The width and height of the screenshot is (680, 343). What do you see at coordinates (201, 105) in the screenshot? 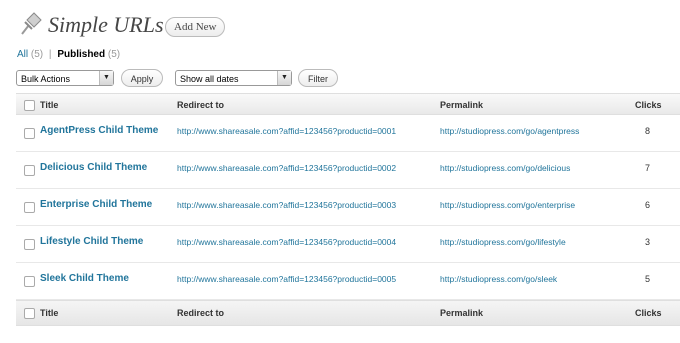
I see `column-redirect: Redirect to` at bounding box center [201, 105].